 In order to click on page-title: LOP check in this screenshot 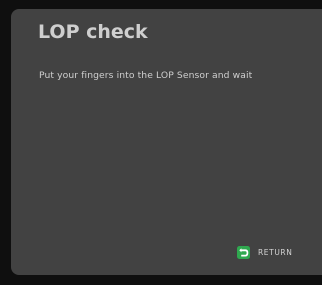, I will do `click(93, 32)`.